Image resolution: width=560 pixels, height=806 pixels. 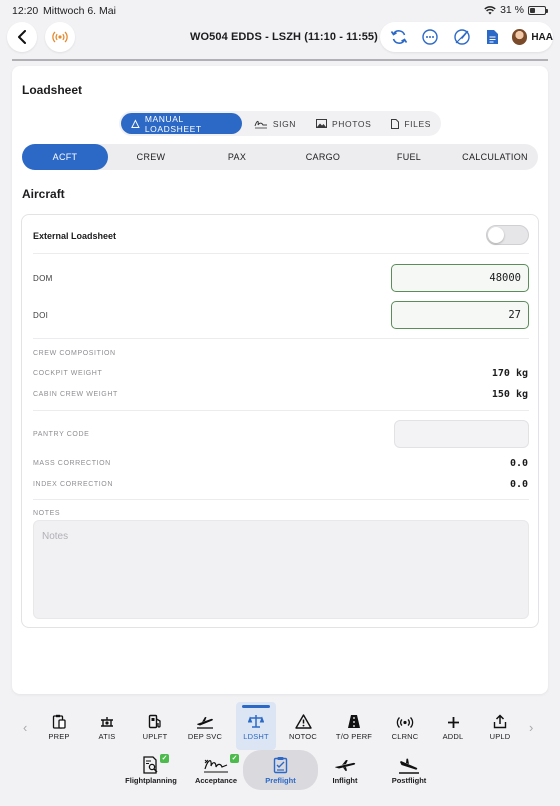 What do you see at coordinates (79, 11) in the screenshot?
I see `status-date: Mittwoch 6. Mai` at bounding box center [79, 11].